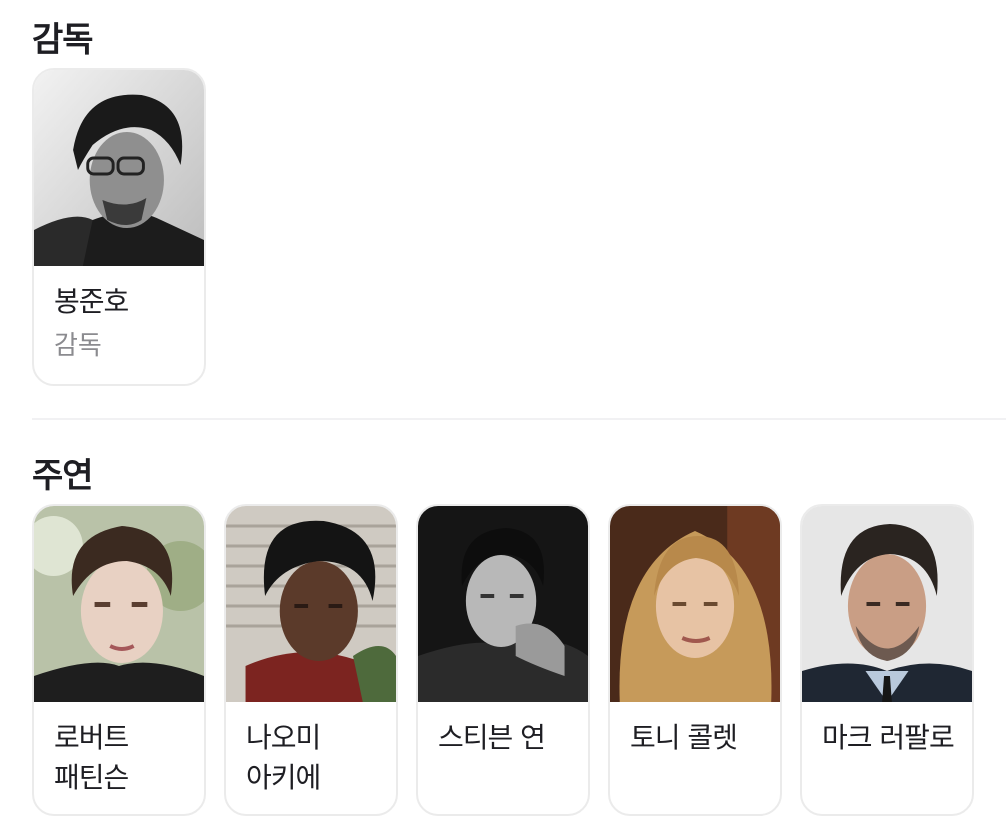  What do you see at coordinates (119, 168) in the screenshot?
I see `person-photo-director` at bounding box center [119, 168].